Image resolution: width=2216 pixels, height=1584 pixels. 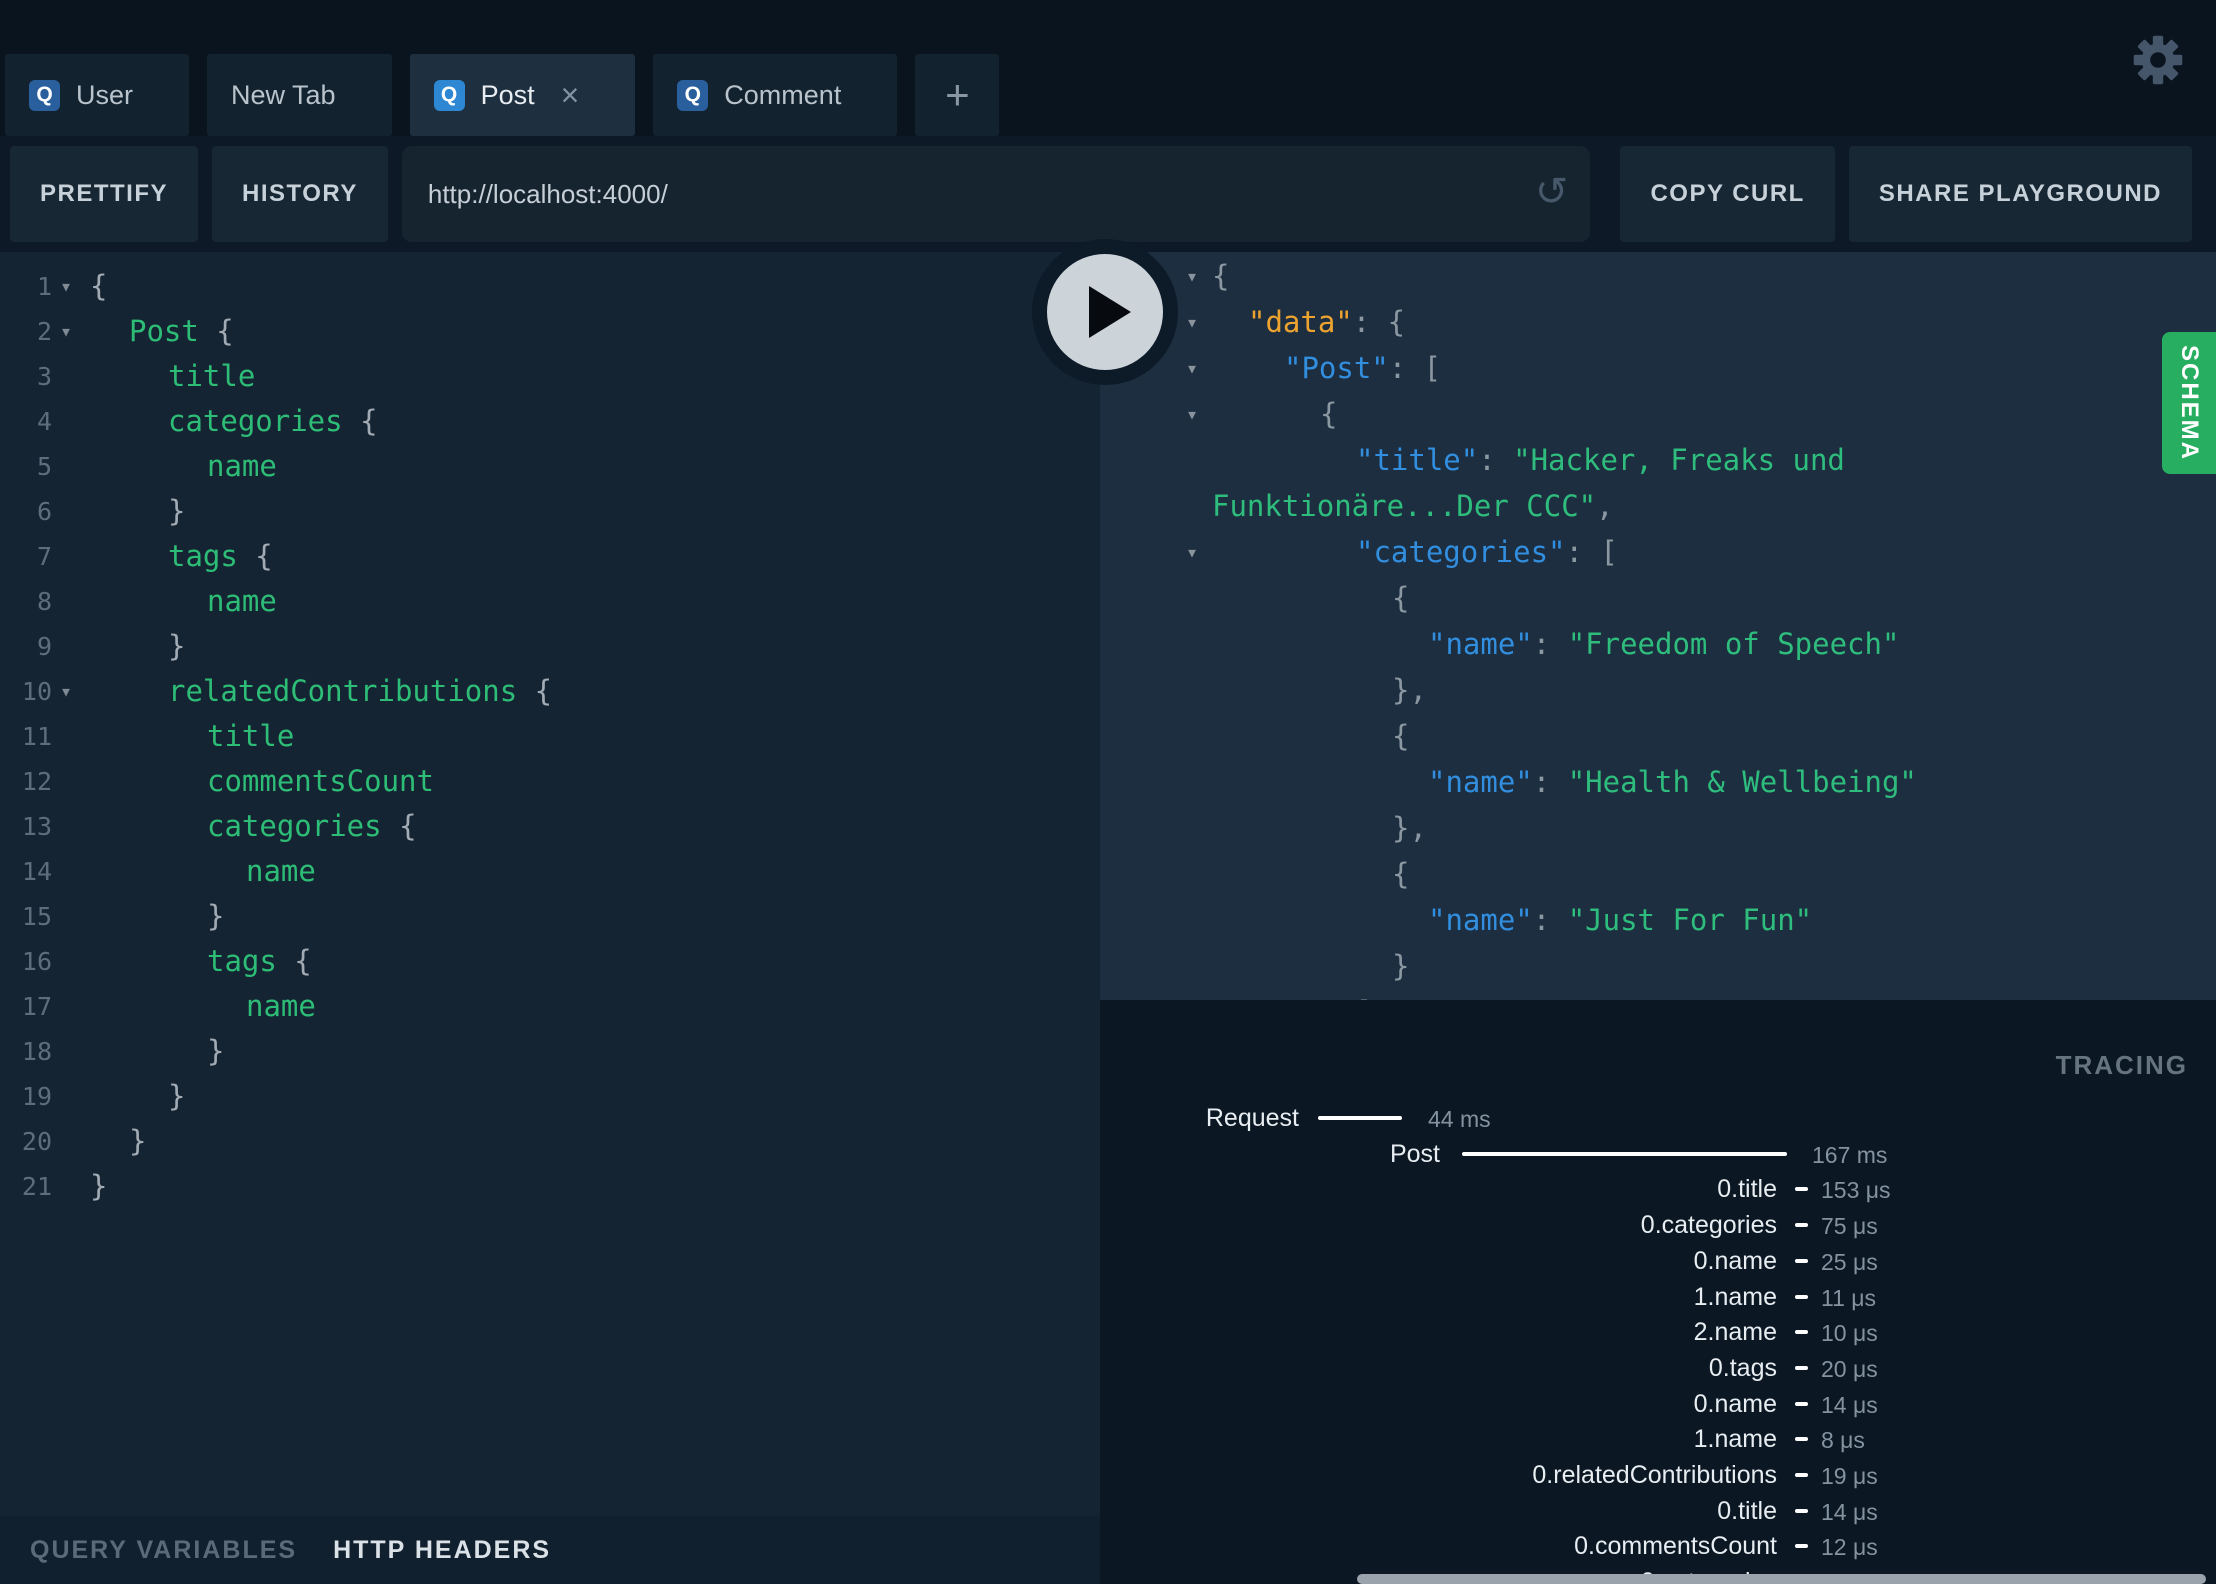 What do you see at coordinates (36, 871) in the screenshot?
I see `line-number: 14` at bounding box center [36, 871].